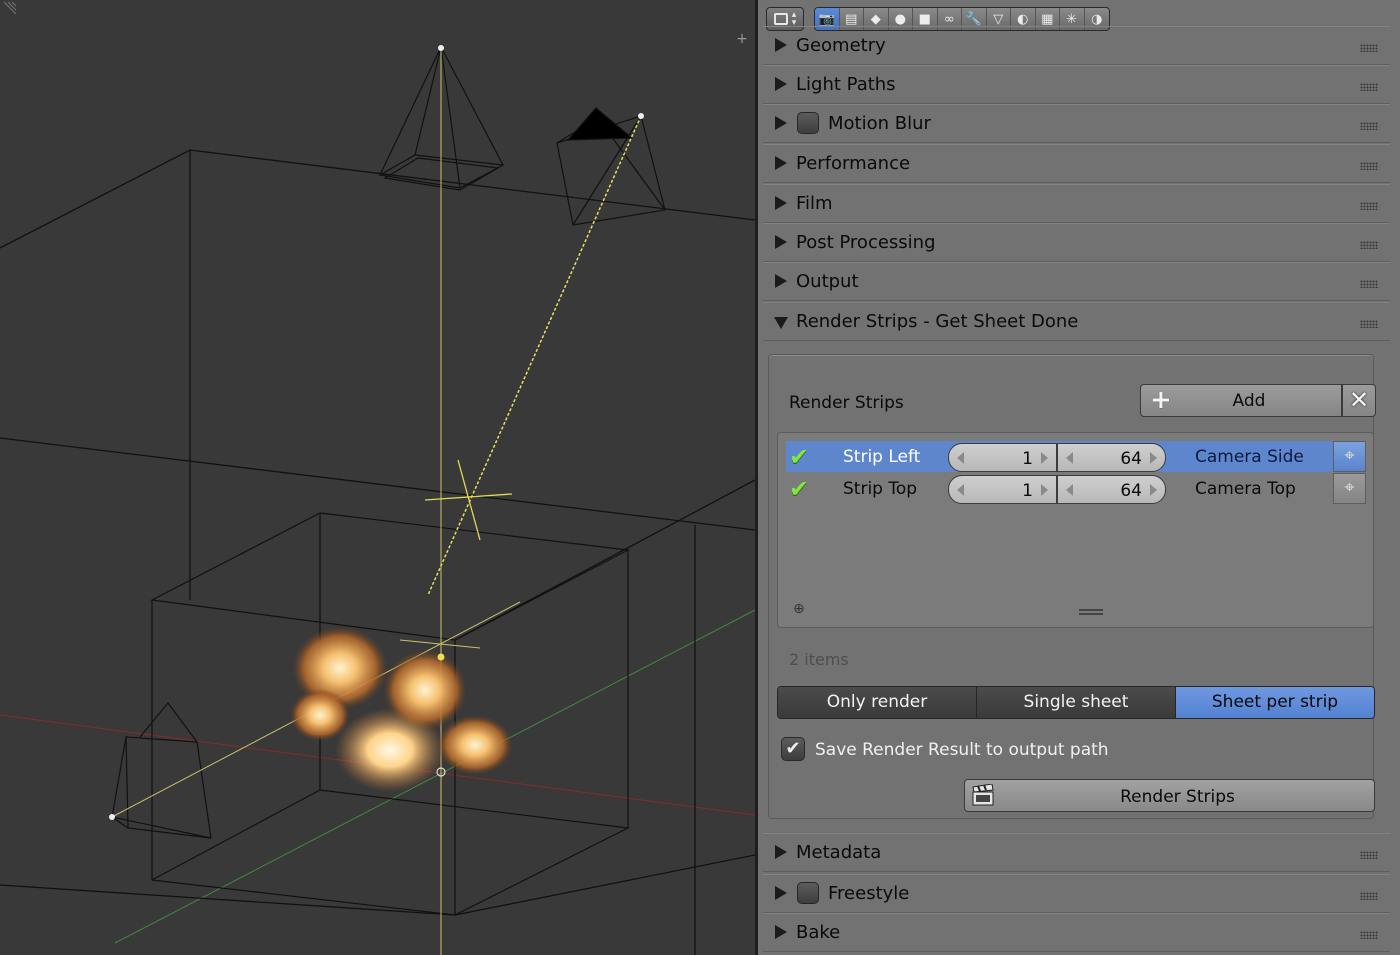 The image size is (1400, 955). I want to click on strip-camera: Camera Top, so click(1245, 489).